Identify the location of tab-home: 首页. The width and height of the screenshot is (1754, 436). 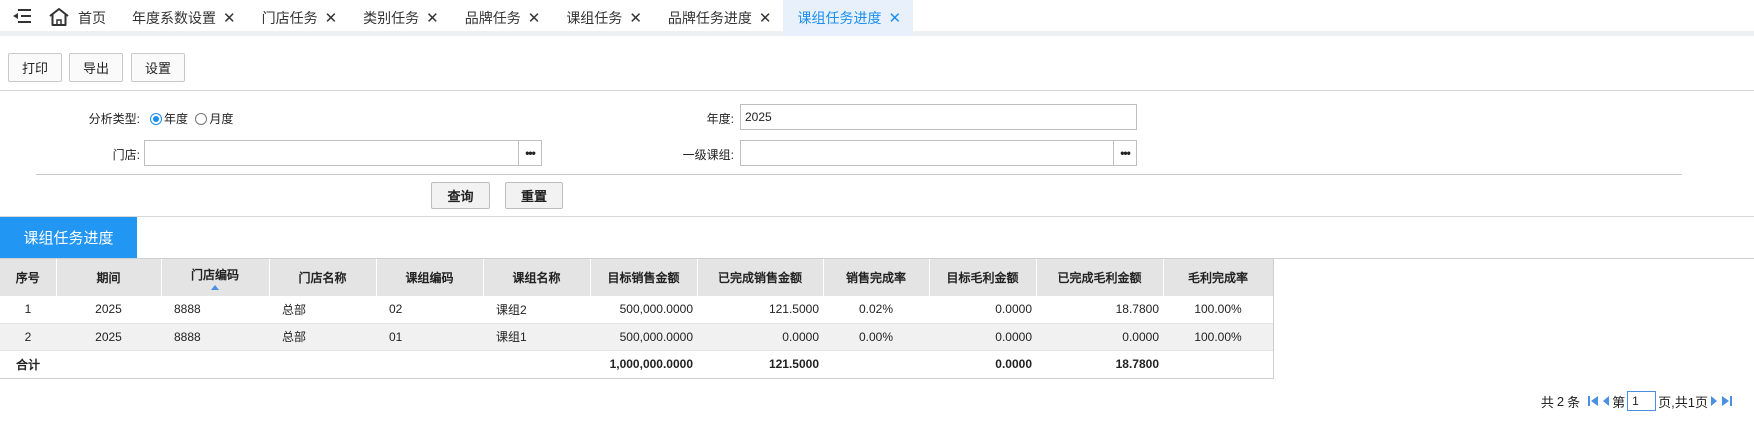
(81, 18).